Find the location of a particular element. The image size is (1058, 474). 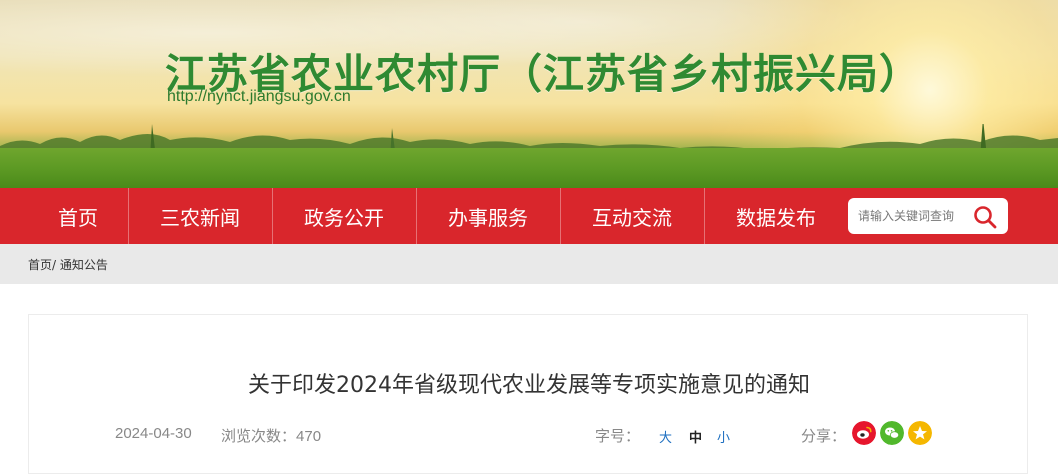

view-count: 浏览次数：470 is located at coordinates (271, 435).